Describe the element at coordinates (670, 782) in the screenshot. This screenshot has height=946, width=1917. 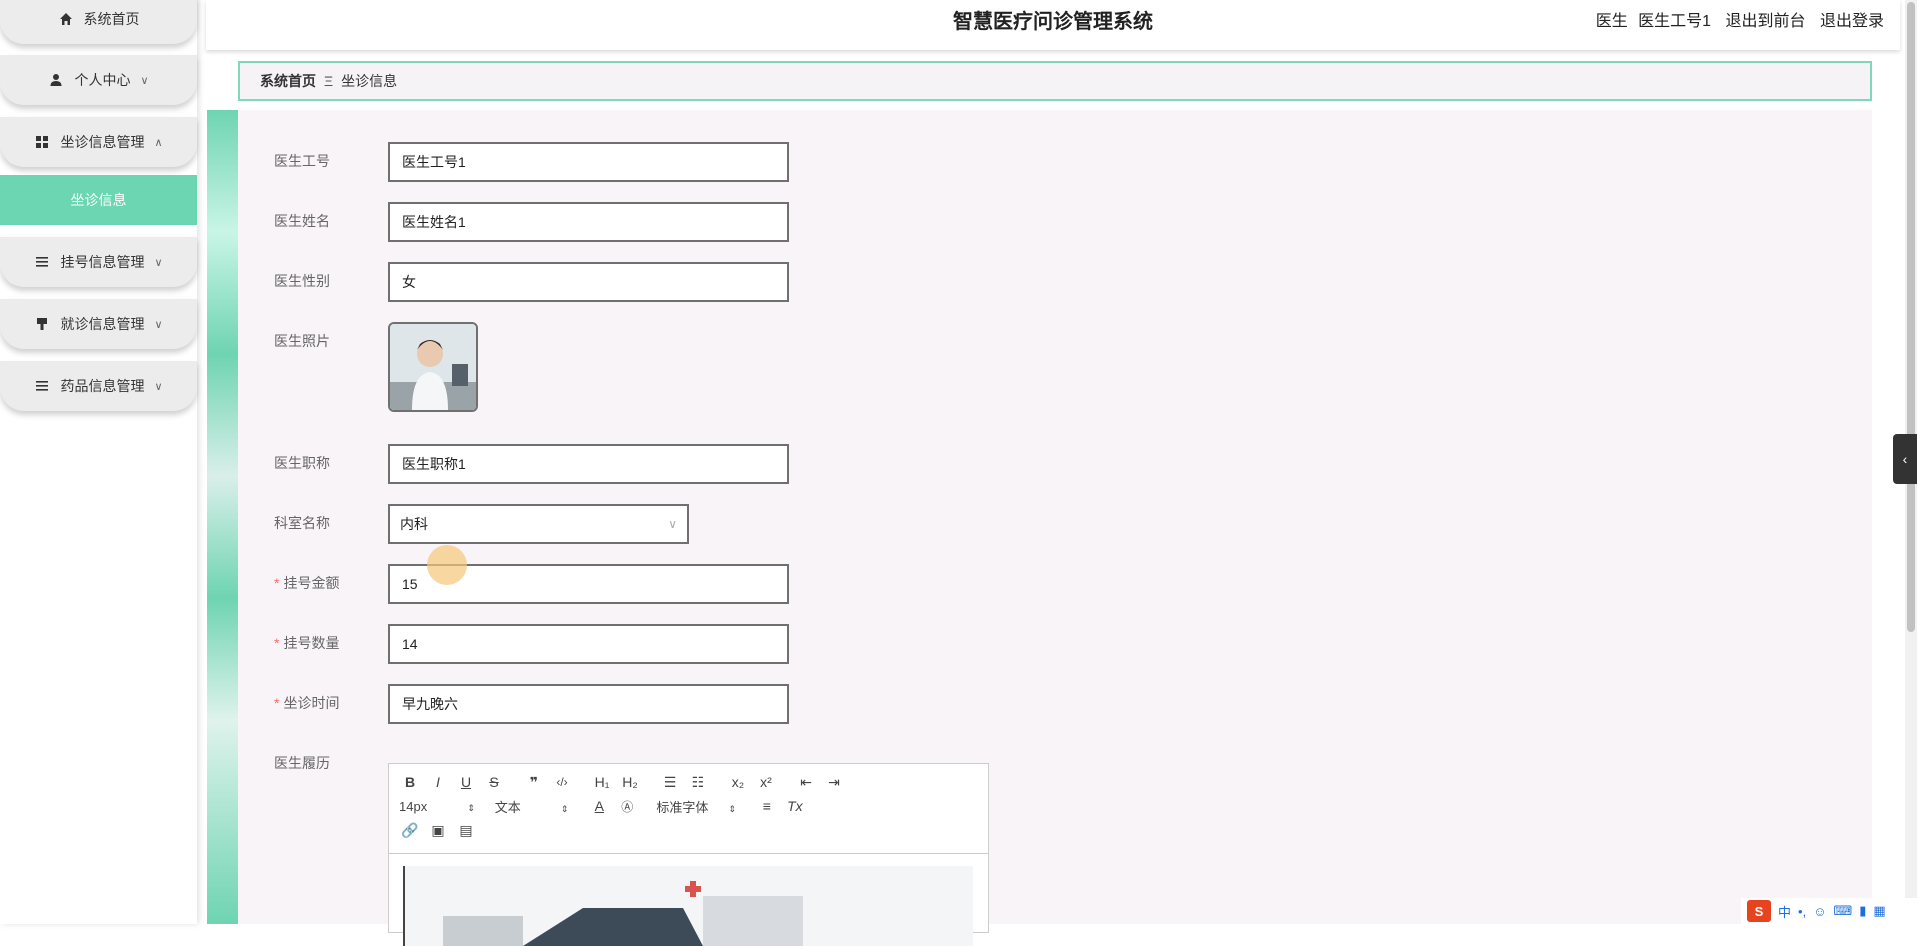
I see `ordered-list-icon: ☰` at that location.